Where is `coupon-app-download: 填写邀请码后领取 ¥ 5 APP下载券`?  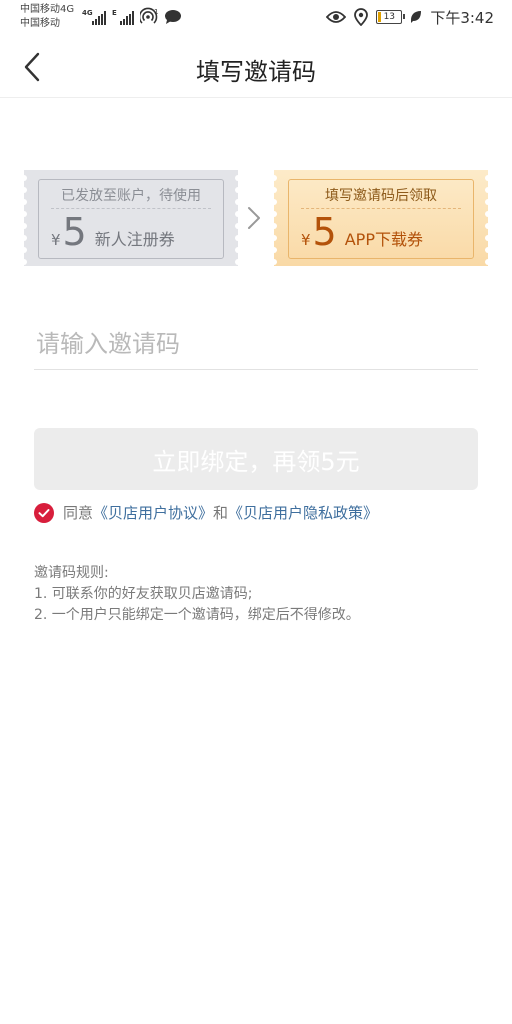 coupon-app-download: 填写邀请码后领取 ¥ 5 APP下载券 is located at coordinates (381, 218).